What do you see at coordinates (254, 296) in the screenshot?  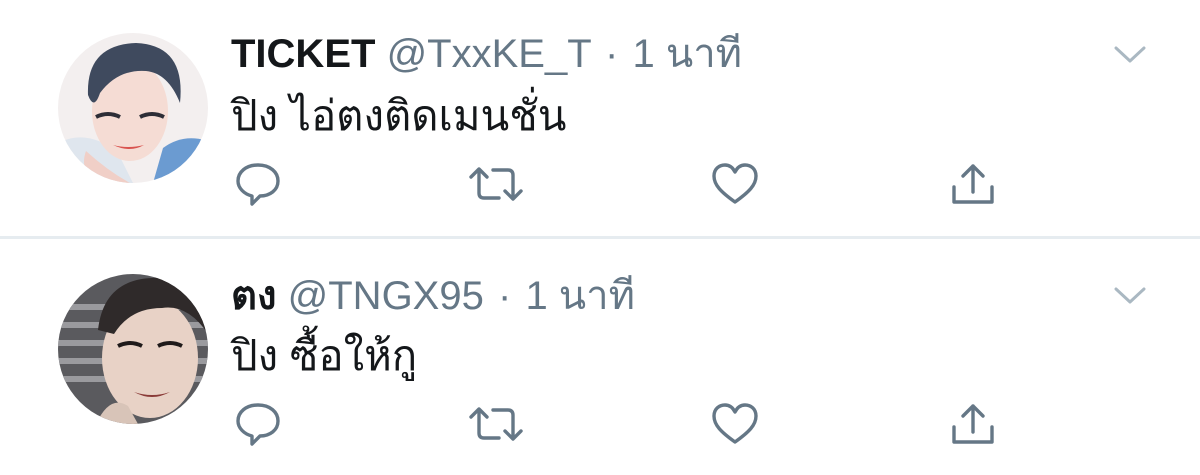 I see `display-name: ตง` at bounding box center [254, 296].